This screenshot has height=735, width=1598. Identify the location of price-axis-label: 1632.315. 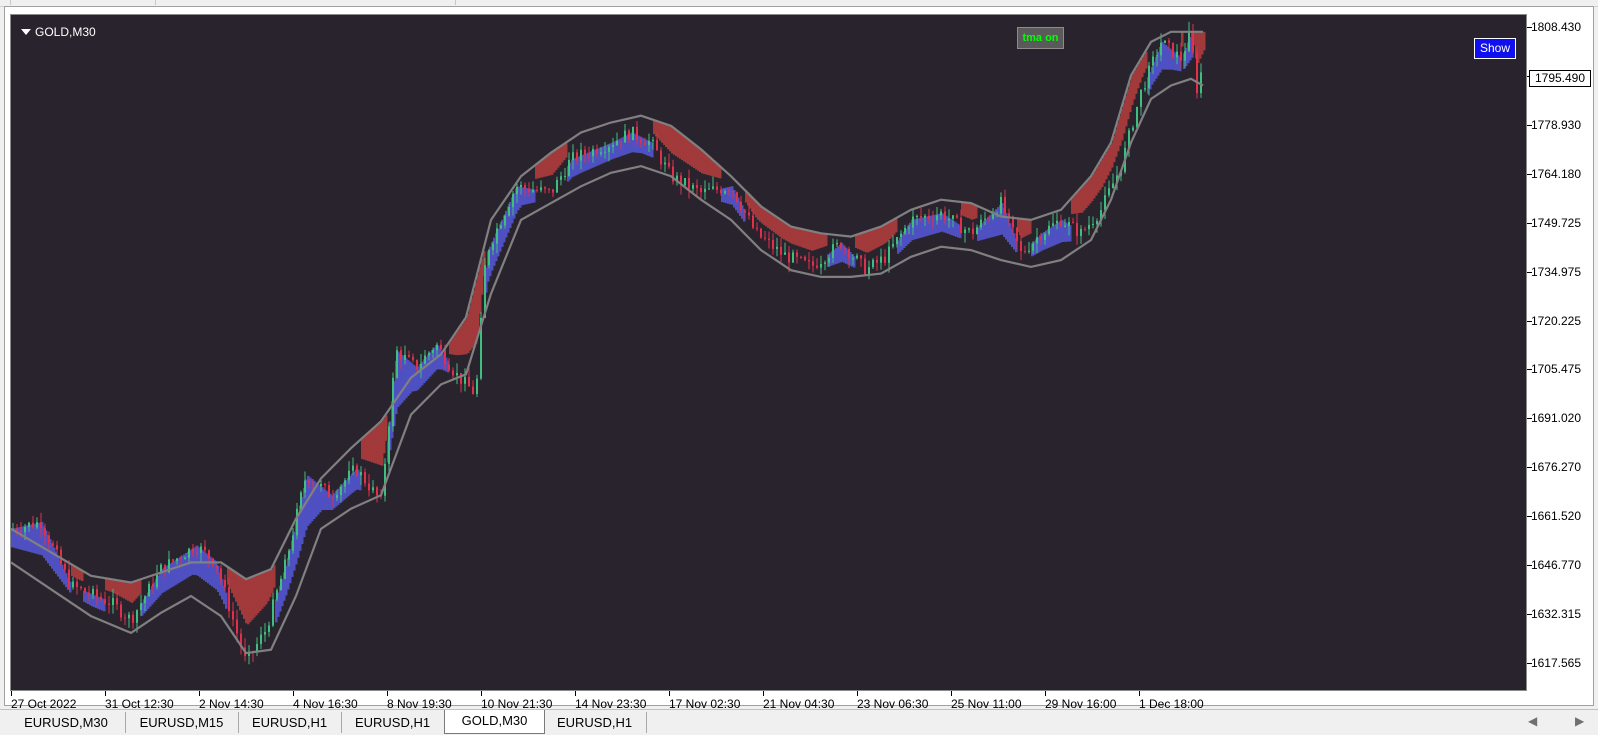
(1555, 614).